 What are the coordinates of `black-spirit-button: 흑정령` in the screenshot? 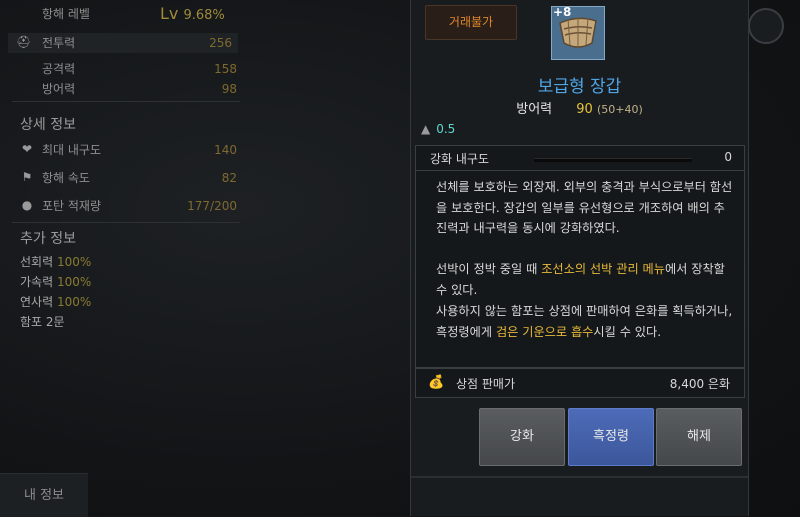 It's located at (611, 437).